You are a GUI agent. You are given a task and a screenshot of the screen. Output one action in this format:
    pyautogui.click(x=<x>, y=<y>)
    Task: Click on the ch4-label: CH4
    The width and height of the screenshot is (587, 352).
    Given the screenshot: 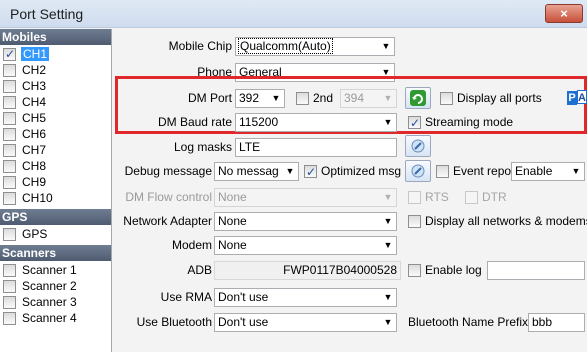 What is the action you would take?
    pyautogui.click(x=34, y=102)
    